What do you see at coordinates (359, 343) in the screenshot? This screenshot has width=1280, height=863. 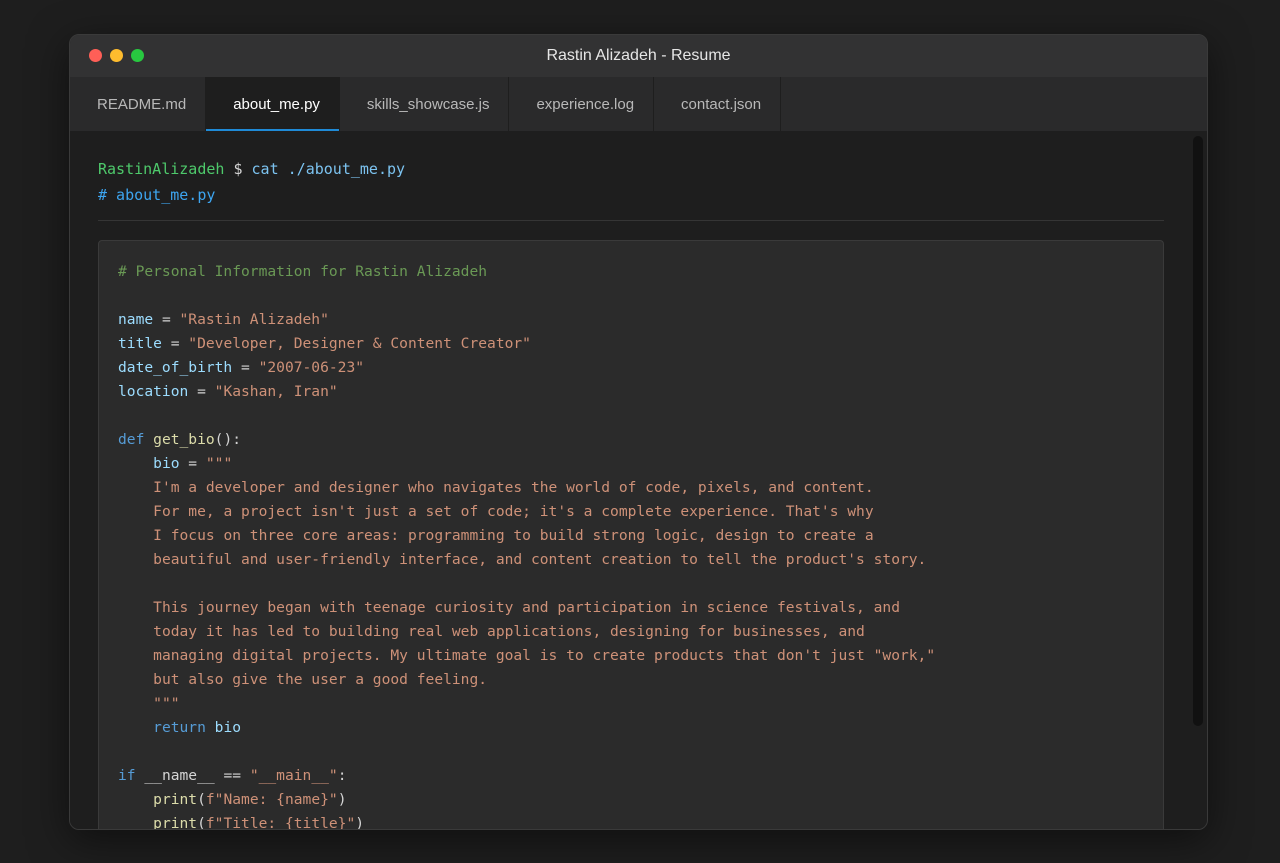 I see `code-str-title: "Developer, Designer & Content Creator"` at bounding box center [359, 343].